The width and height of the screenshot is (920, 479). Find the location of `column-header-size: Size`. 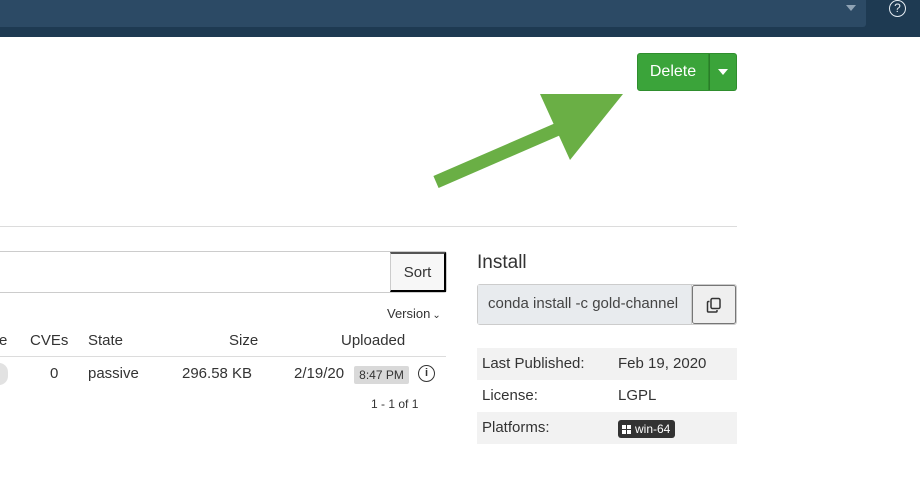

column-header-size: Size is located at coordinates (243, 340).